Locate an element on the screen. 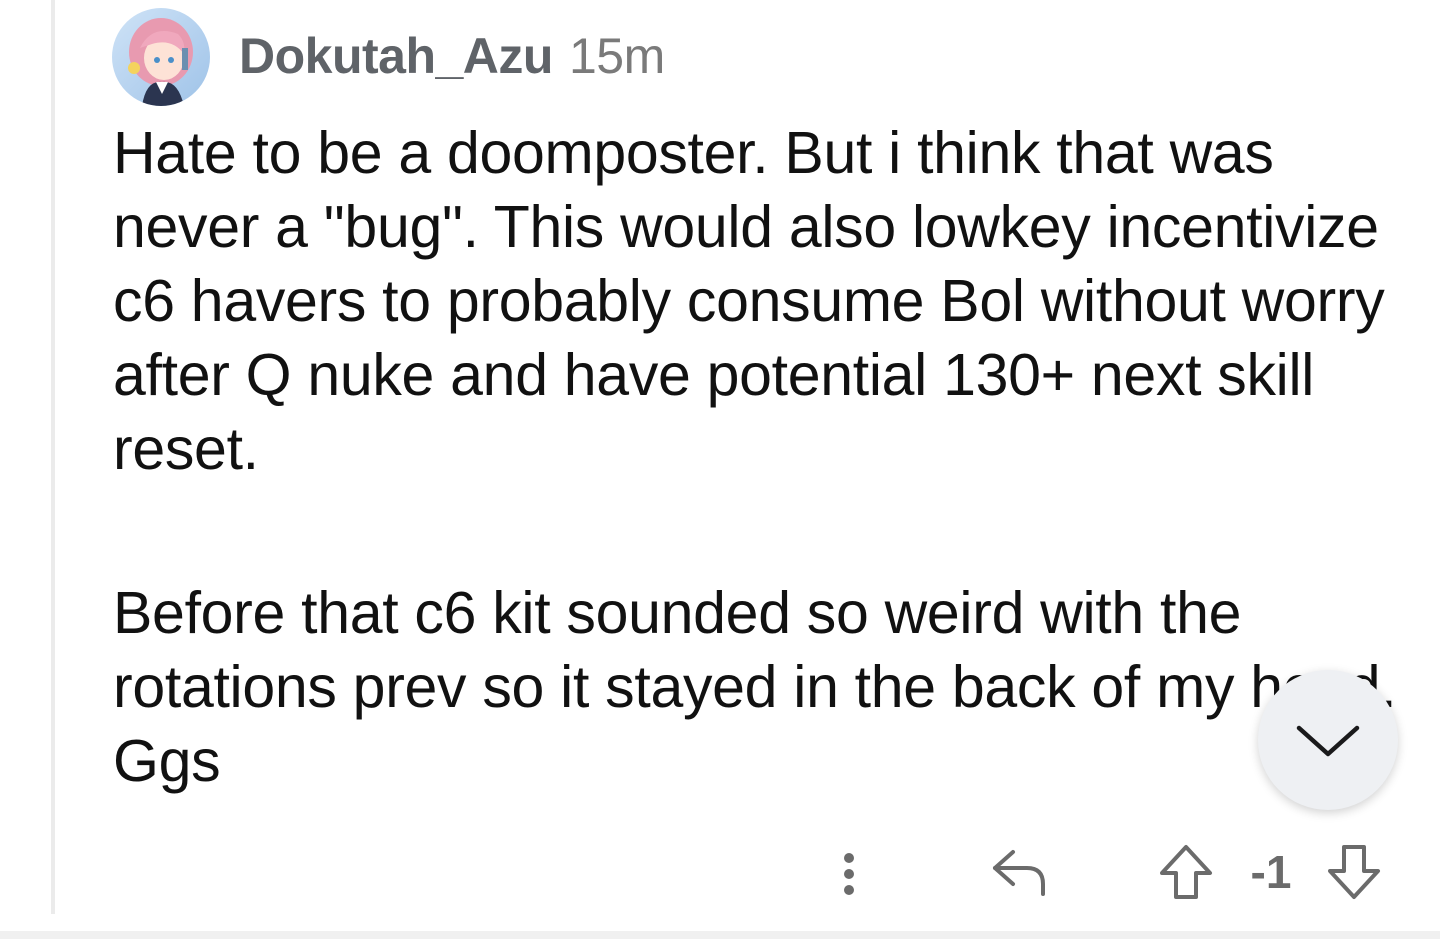 The width and height of the screenshot is (1440, 939). user-avatar is located at coordinates (161, 57).